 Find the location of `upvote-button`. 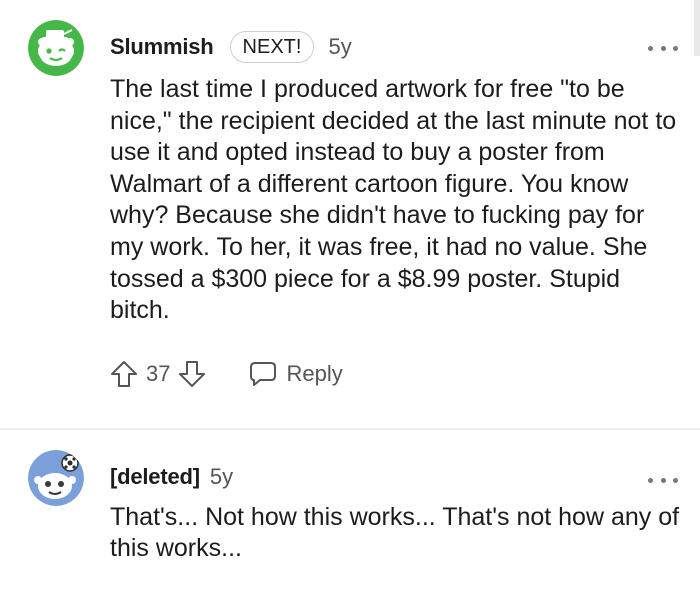

upvote-button is located at coordinates (124, 374).